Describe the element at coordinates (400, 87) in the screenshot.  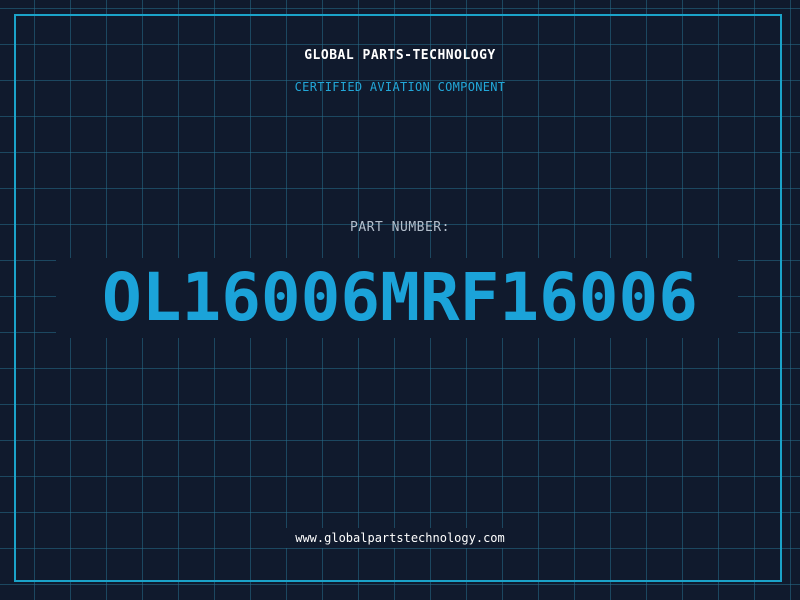
I see `certification-tagline: CERTIFIED AVIATION COMPONENT` at that location.